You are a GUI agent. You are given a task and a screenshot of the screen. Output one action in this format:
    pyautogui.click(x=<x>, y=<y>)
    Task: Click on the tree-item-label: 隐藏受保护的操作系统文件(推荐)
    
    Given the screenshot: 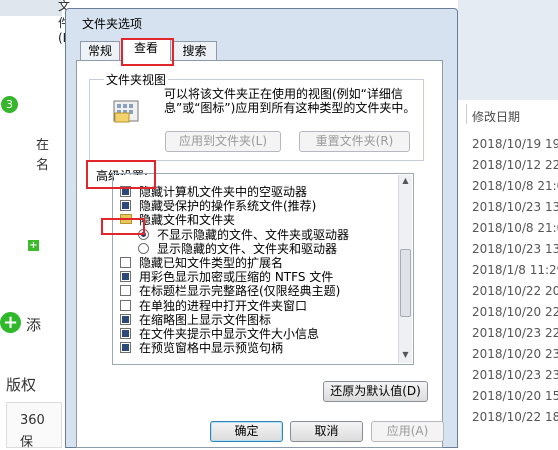 What is the action you would take?
    pyautogui.click(x=228, y=206)
    